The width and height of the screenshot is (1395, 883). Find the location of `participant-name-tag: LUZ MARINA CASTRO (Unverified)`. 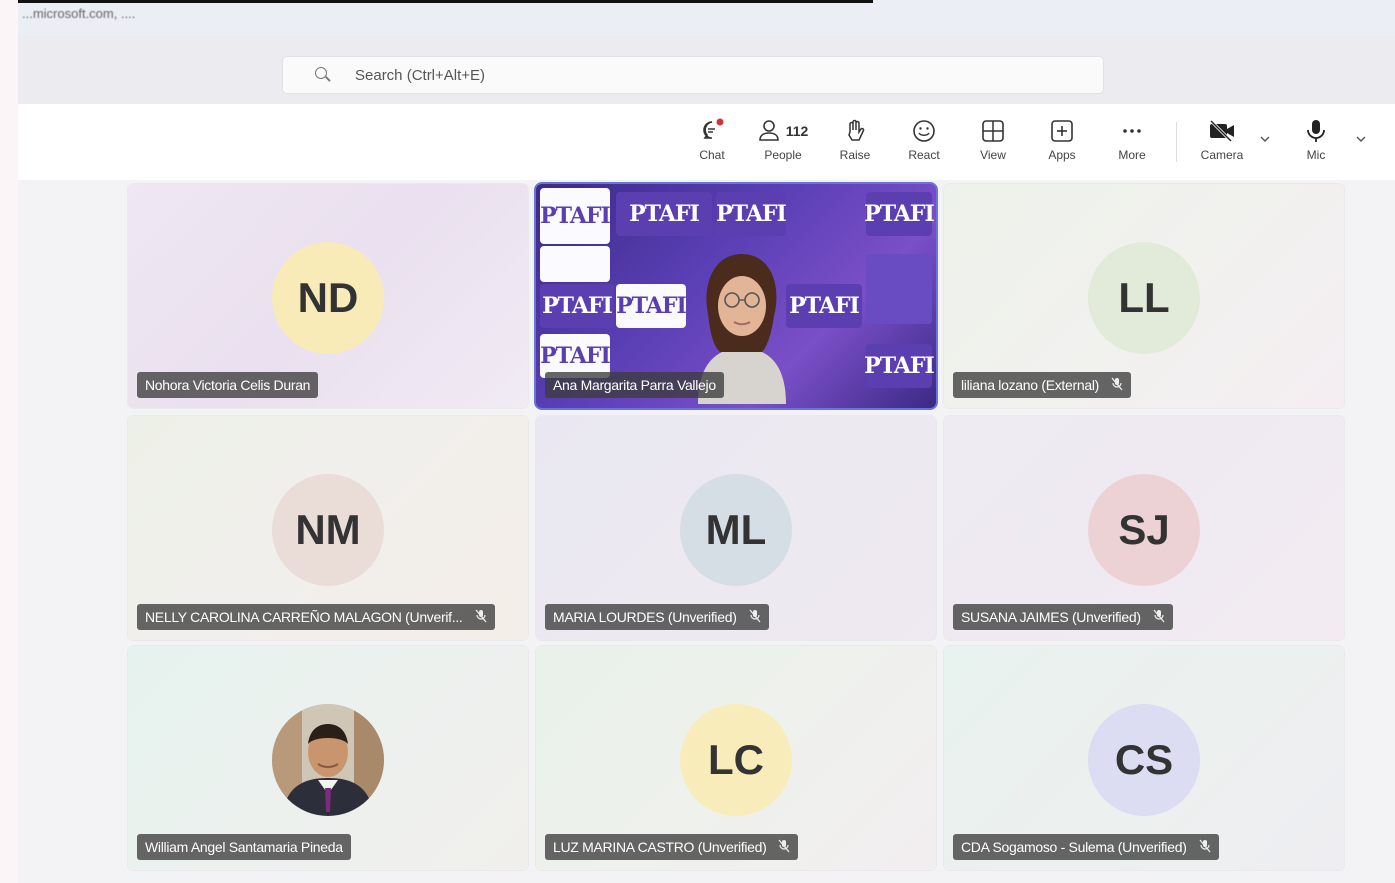

participant-name-tag: LUZ MARINA CASTRO (Unverified) is located at coordinates (672, 847).